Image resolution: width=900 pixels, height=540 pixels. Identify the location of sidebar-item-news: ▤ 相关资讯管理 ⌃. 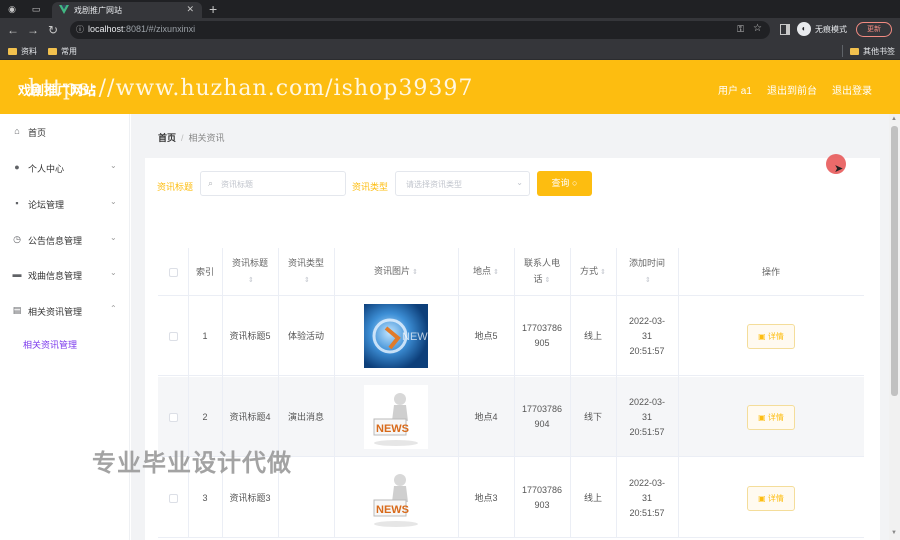
(65, 311).